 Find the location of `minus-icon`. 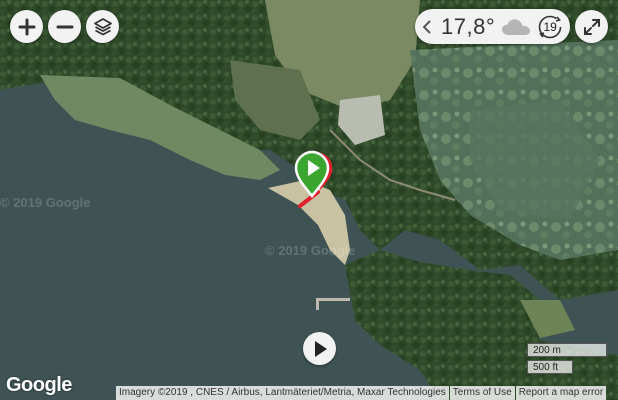

minus-icon is located at coordinates (64, 26).